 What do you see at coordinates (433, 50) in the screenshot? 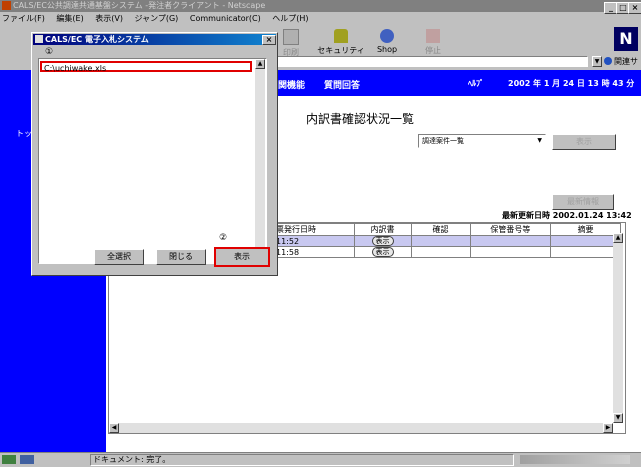
I see `stop-label: 停止` at bounding box center [433, 50].